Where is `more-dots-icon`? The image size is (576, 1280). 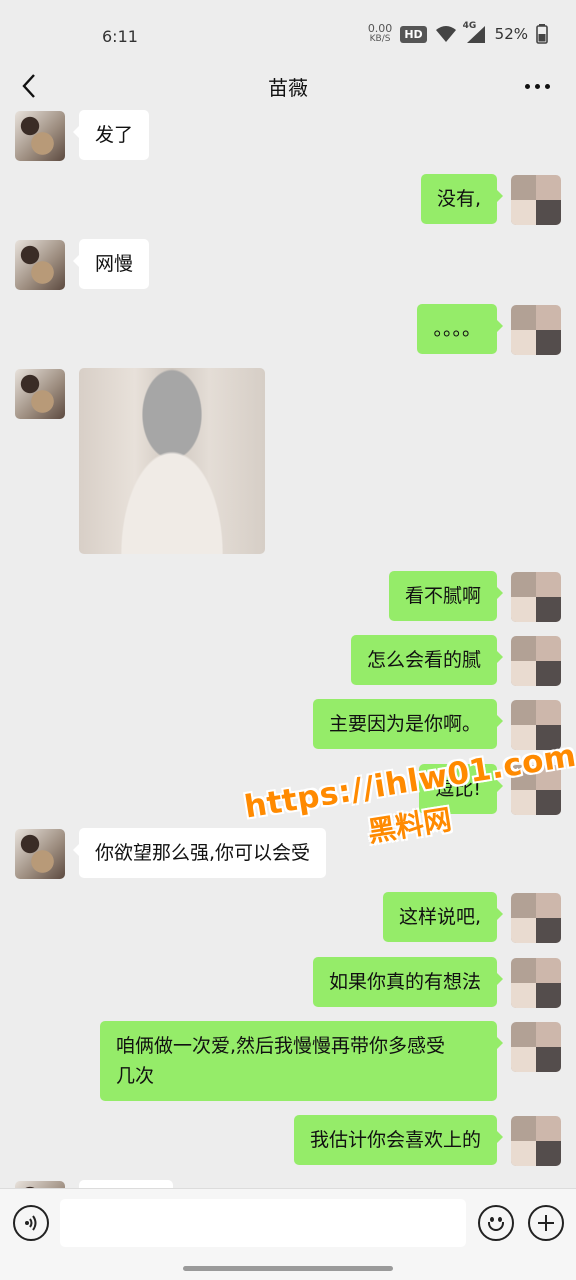 more-dots-icon is located at coordinates (537, 86).